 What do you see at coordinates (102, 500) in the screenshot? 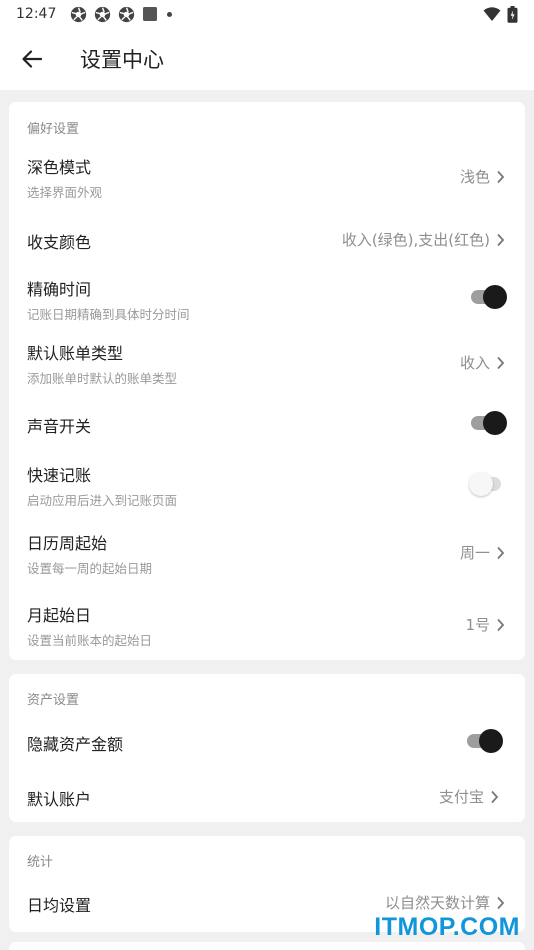
I see `setting-description: 启动应用后进入到记账页面` at bounding box center [102, 500].